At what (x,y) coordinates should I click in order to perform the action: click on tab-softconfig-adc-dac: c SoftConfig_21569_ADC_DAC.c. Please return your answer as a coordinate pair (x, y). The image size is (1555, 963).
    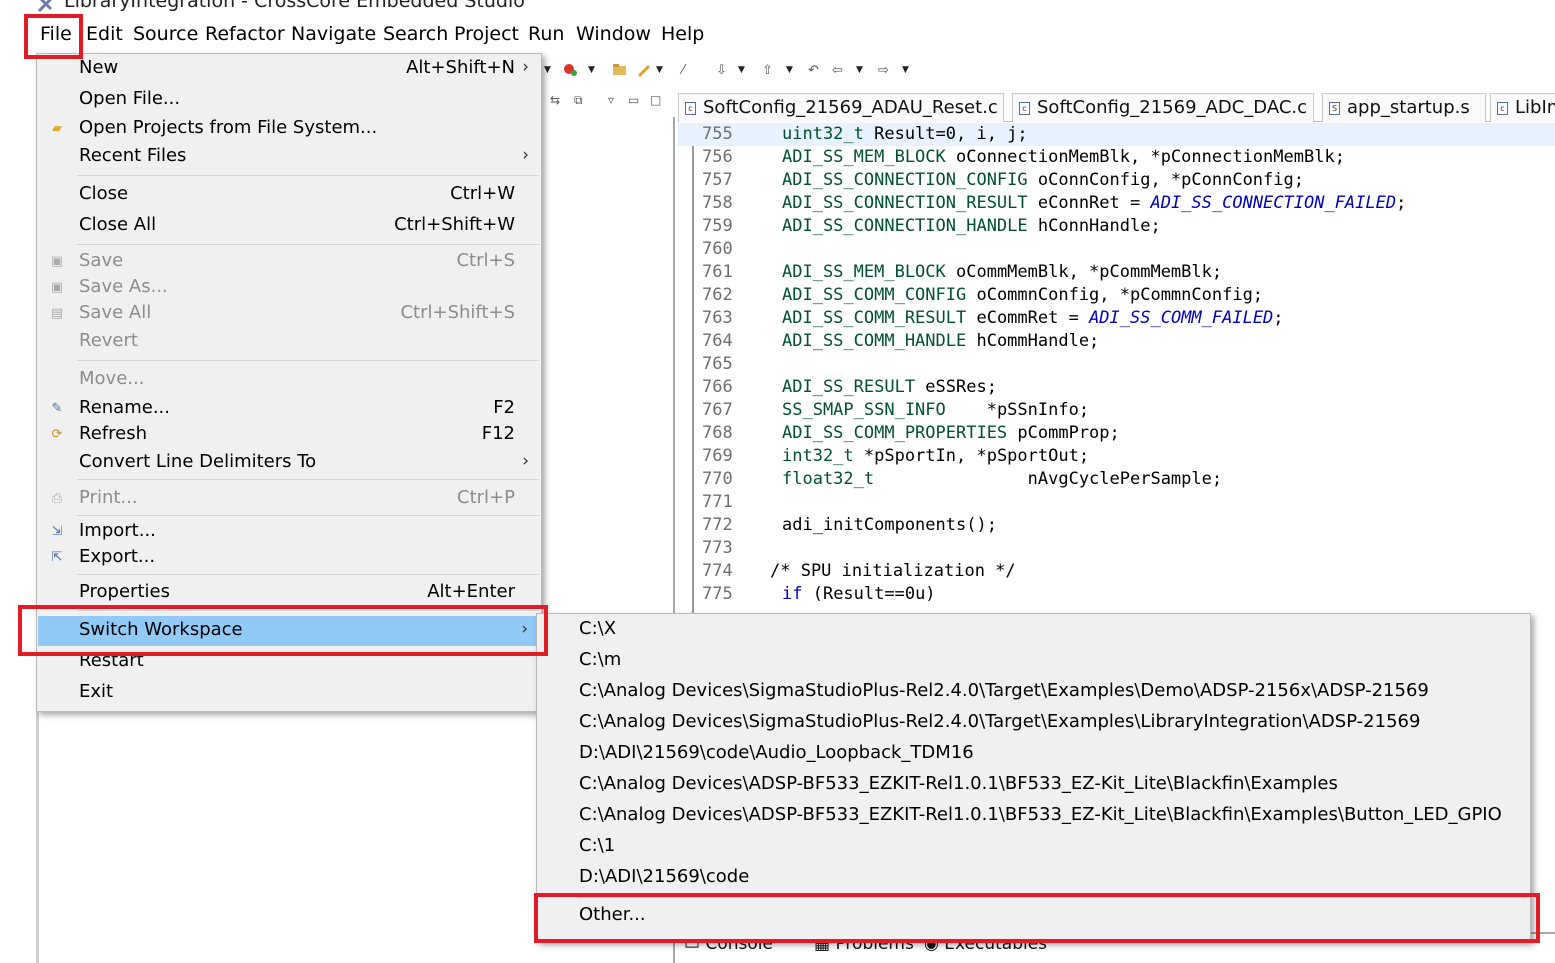
    Looking at the image, I should click on (1163, 107).